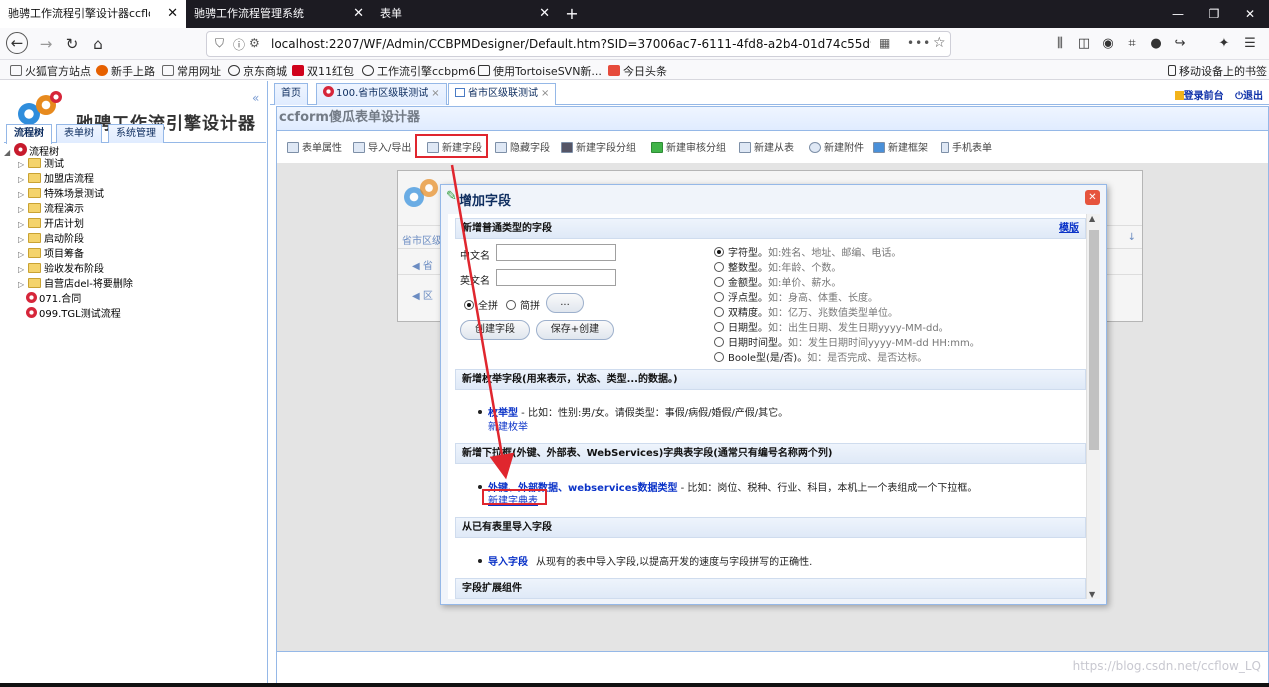  Describe the element at coordinates (136, 133) in the screenshot. I see `tab-system-manage: 系统管理` at that location.